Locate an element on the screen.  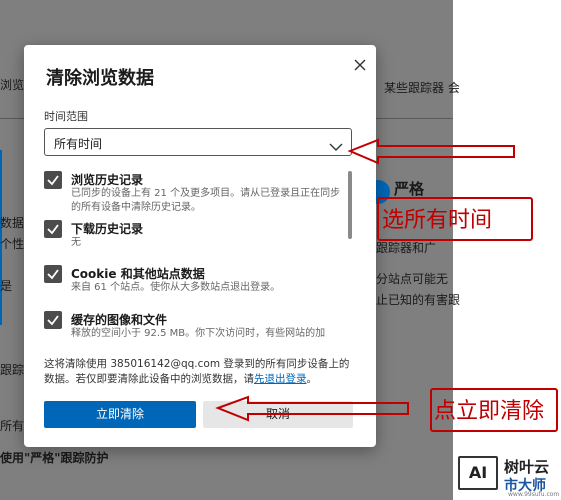
arrow-to-clear-button is located at coordinates (312, 408).